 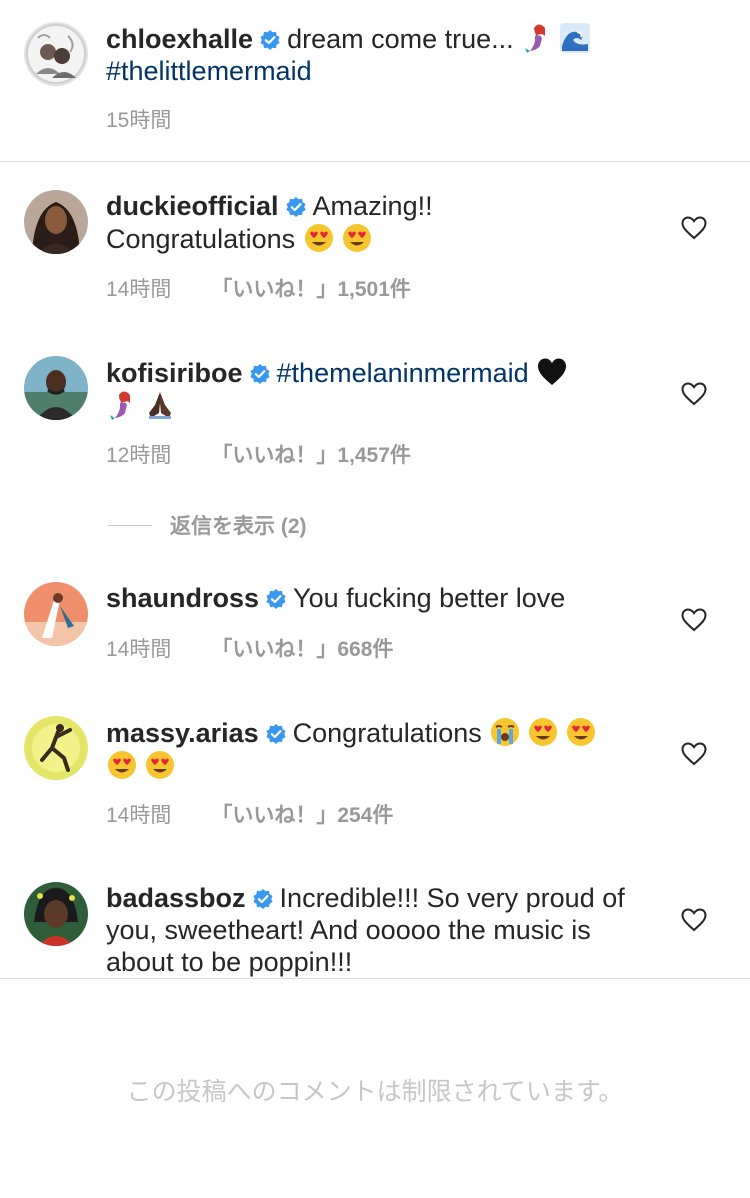 What do you see at coordinates (56, 388) in the screenshot?
I see `avatar-kofisiriboe` at bounding box center [56, 388].